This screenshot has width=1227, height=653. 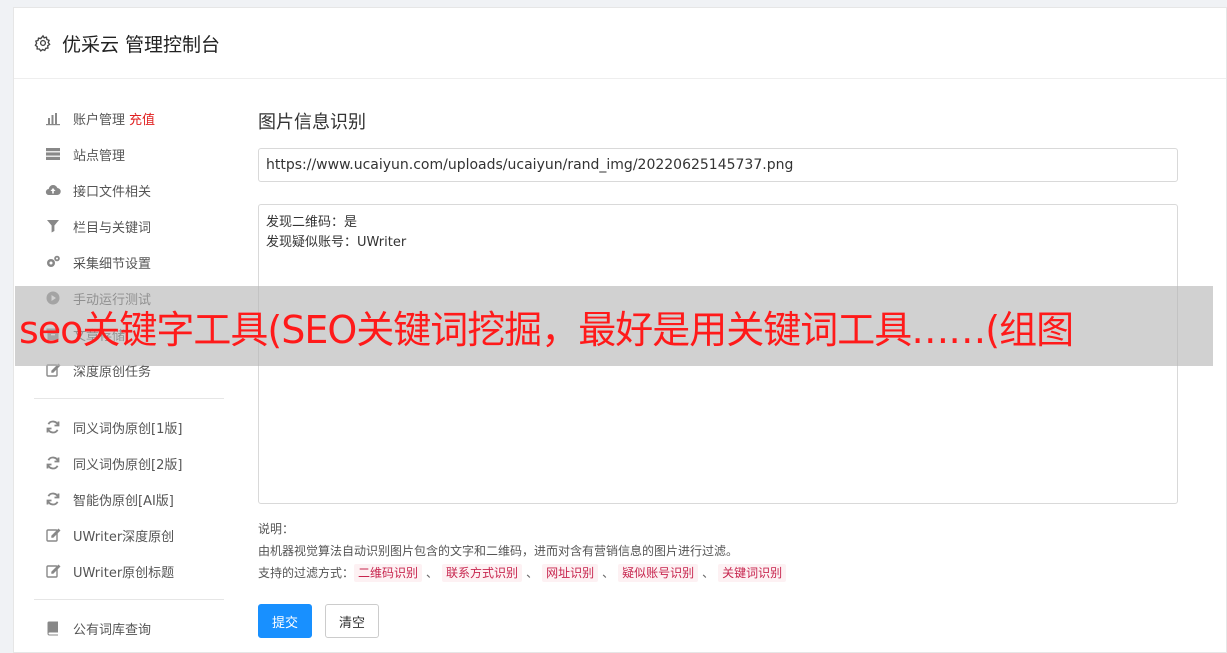 What do you see at coordinates (658, 573) in the screenshot?
I see `filter-chip: 疑似账号识别` at bounding box center [658, 573].